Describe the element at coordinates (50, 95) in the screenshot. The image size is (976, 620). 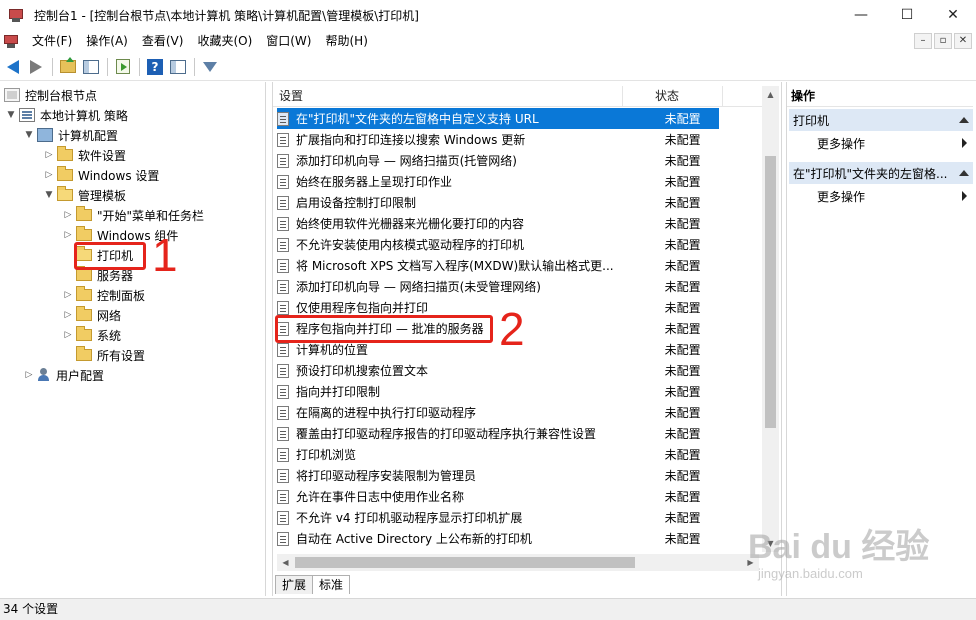
I see `tree-item-console-root: 控制台根节点` at that location.